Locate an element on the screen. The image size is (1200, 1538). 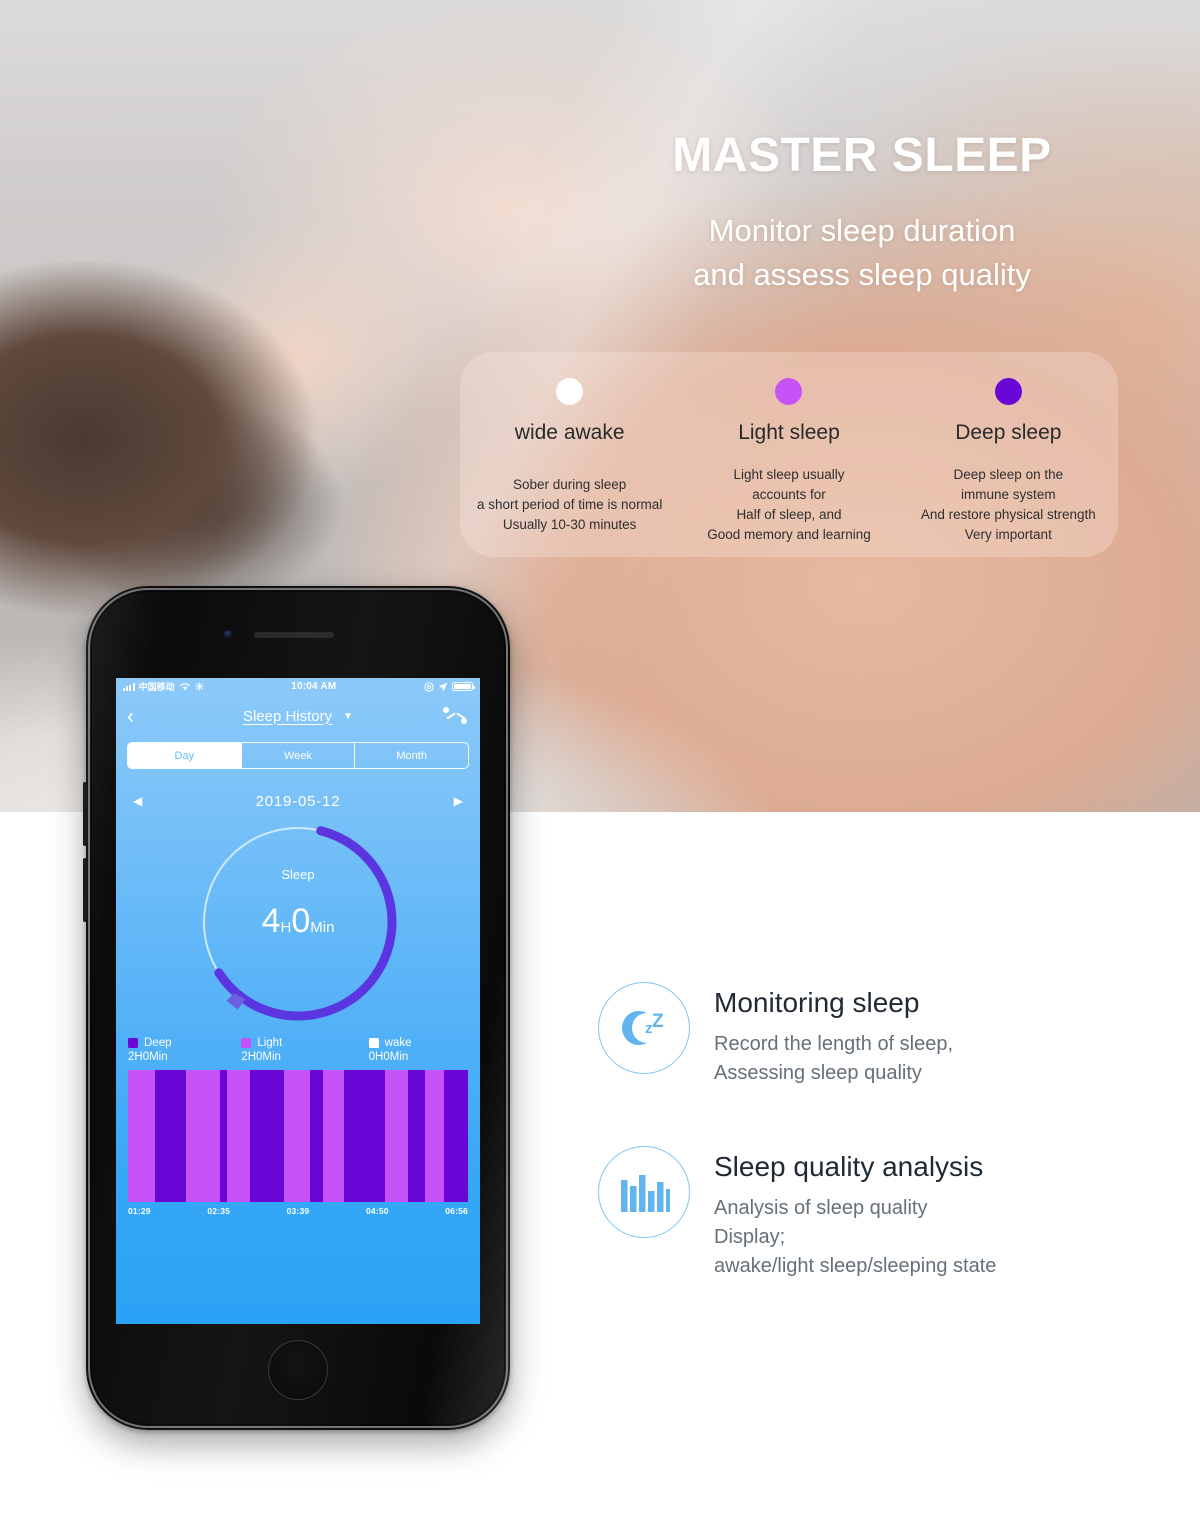
tab-day: Day is located at coordinates (185, 755).